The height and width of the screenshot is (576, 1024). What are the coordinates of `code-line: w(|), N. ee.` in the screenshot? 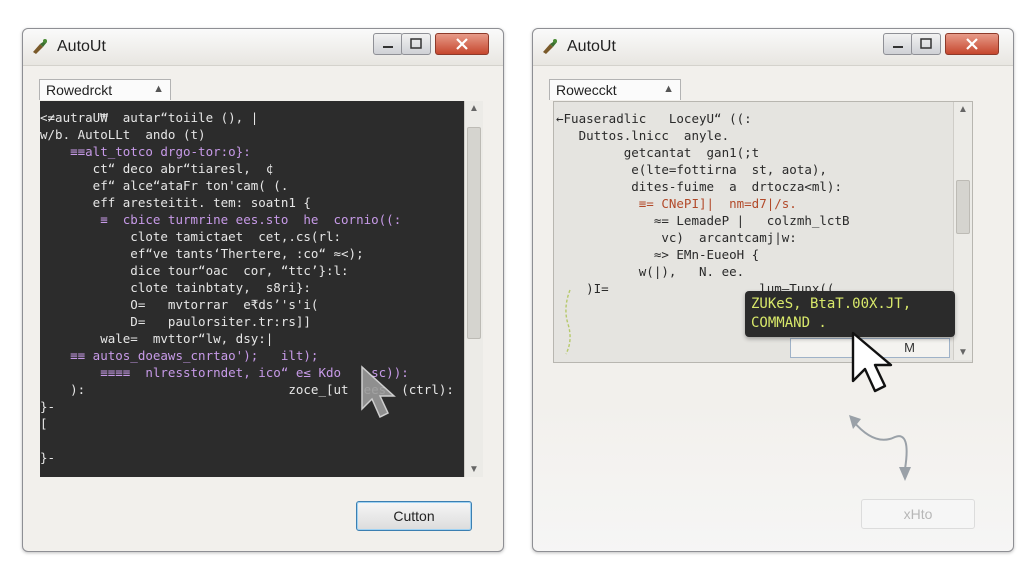 It's located at (650, 271).